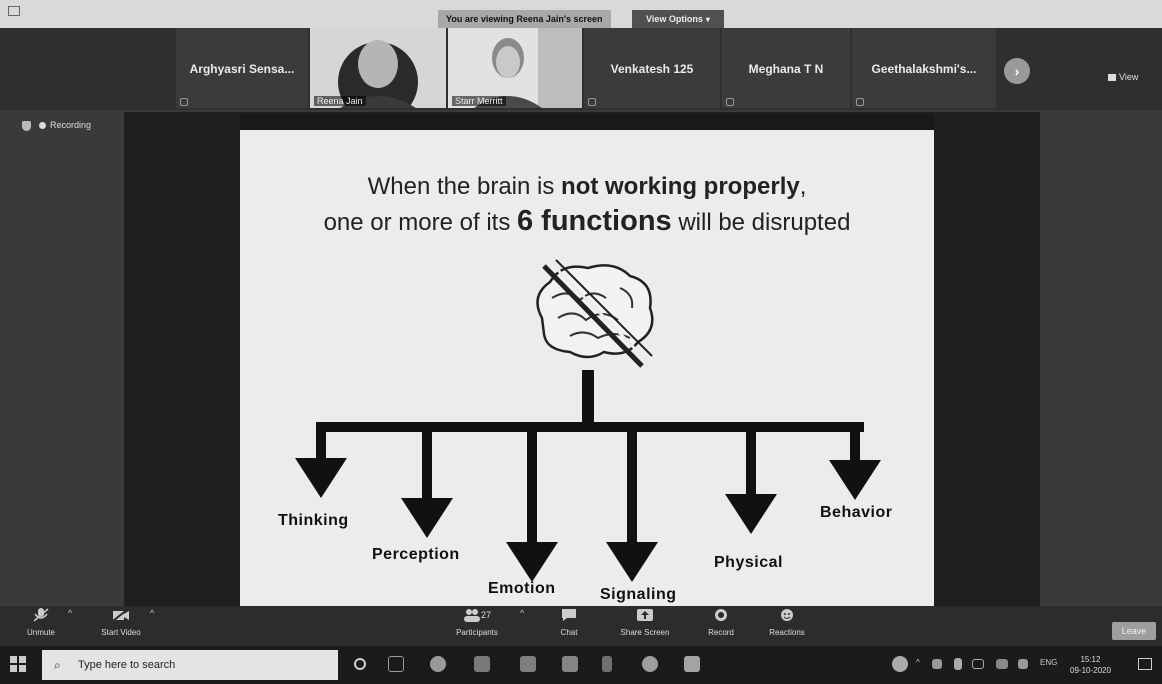 This screenshot has width=1162, height=684. What do you see at coordinates (787, 632) in the screenshot?
I see `reactions-label: Reactions` at bounding box center [787, 632].